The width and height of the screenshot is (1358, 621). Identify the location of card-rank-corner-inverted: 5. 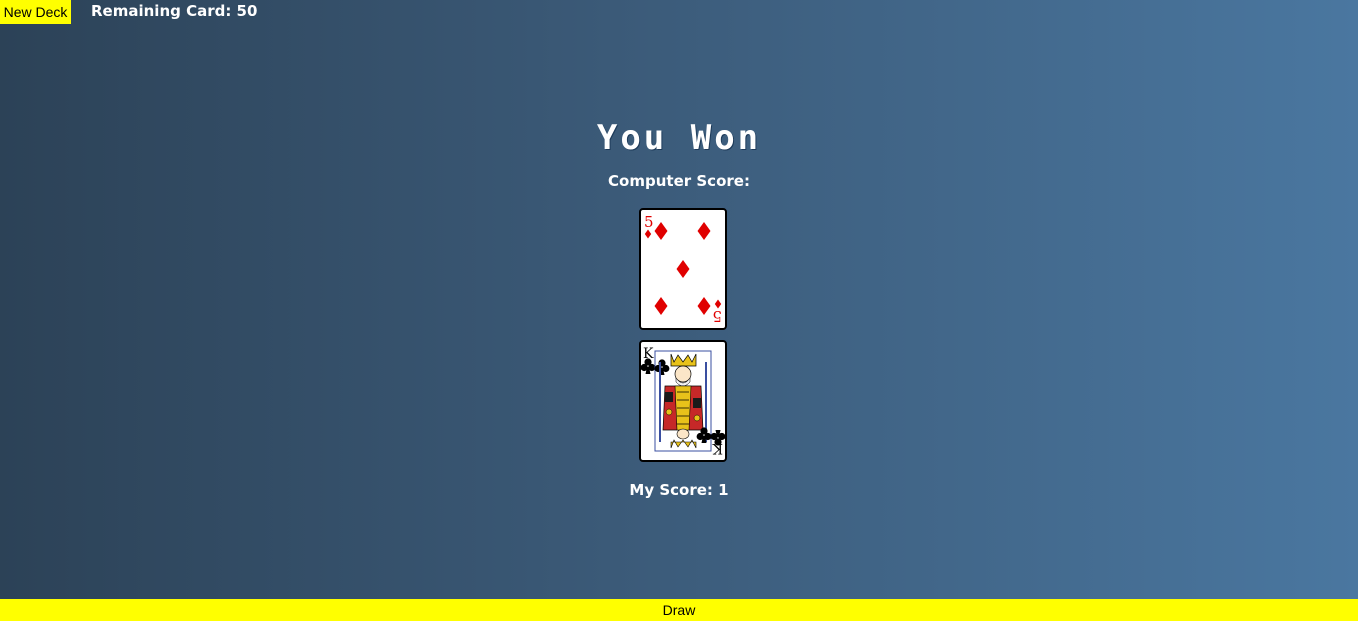
(717, 316).